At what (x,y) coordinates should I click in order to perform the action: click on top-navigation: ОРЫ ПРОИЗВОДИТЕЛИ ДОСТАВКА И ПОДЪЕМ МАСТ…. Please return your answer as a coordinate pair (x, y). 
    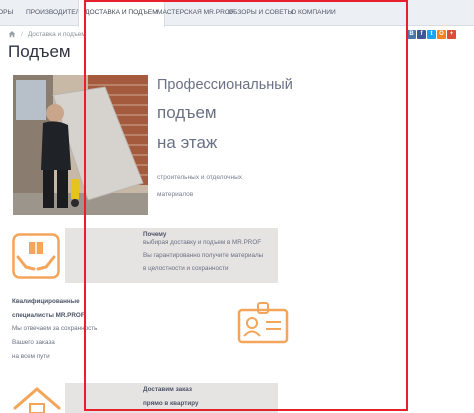
    Looking at the image, I should click on (237, 13).